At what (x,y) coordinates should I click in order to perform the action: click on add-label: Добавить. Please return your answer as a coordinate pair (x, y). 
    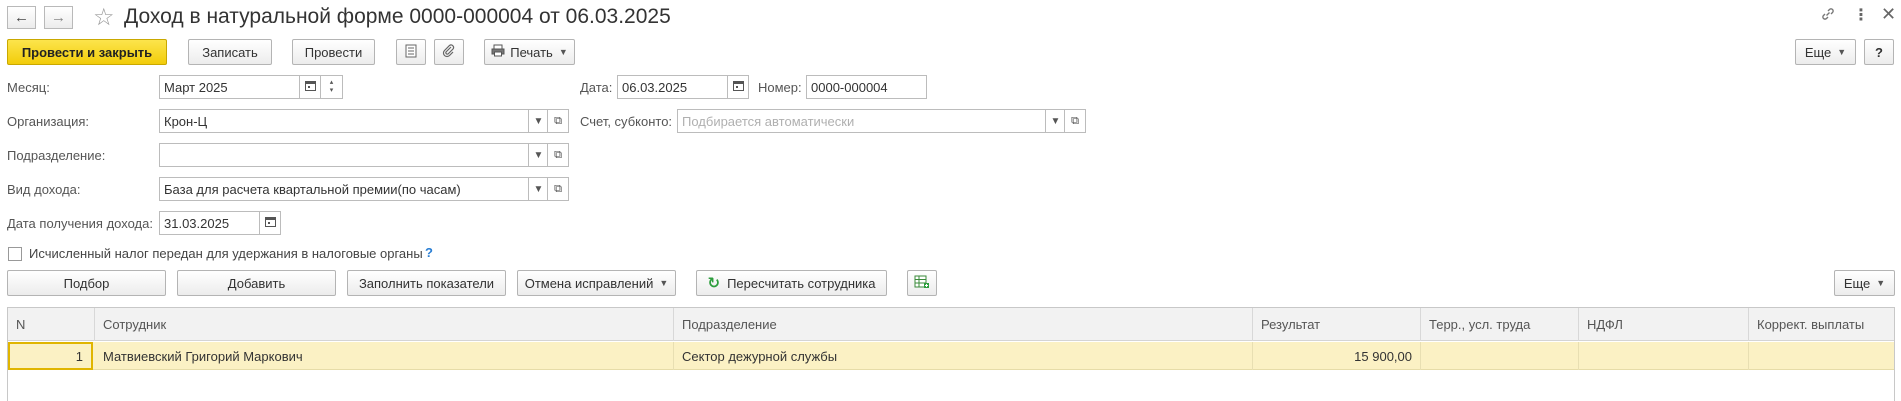
    Looking at the image, I should click on (256, 283).